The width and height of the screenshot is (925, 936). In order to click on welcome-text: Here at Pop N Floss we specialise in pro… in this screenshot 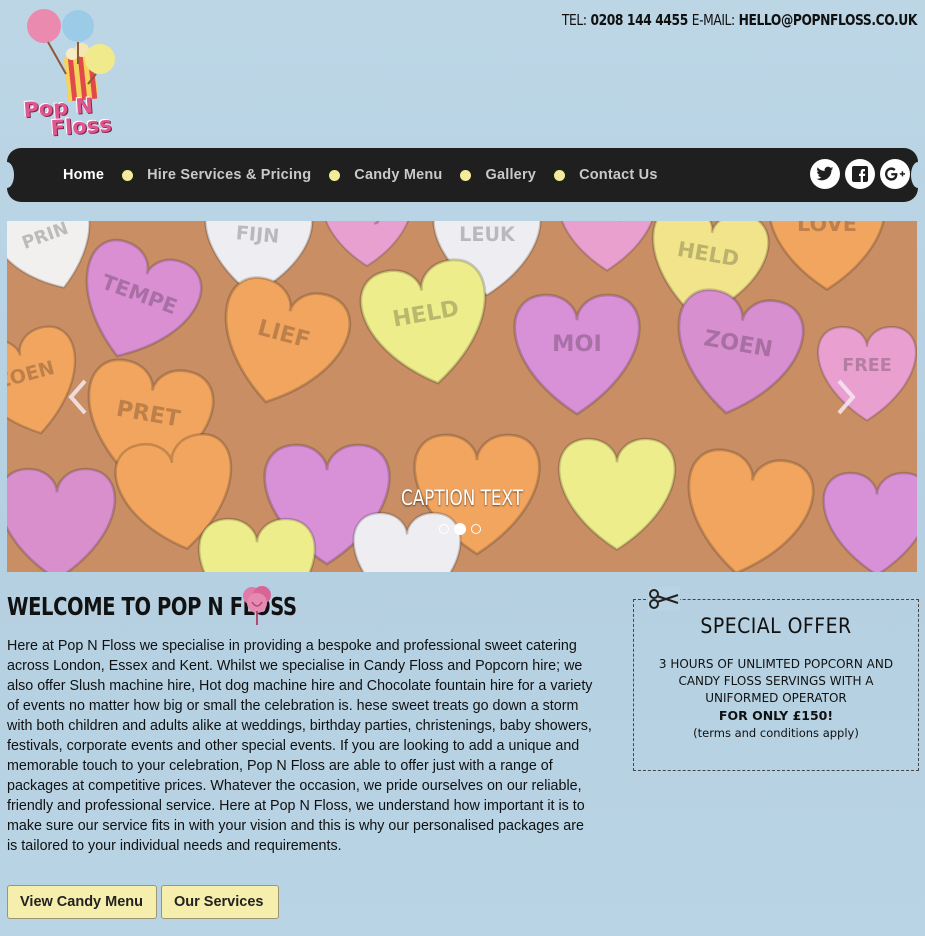, I will do `click(300, 746)`.